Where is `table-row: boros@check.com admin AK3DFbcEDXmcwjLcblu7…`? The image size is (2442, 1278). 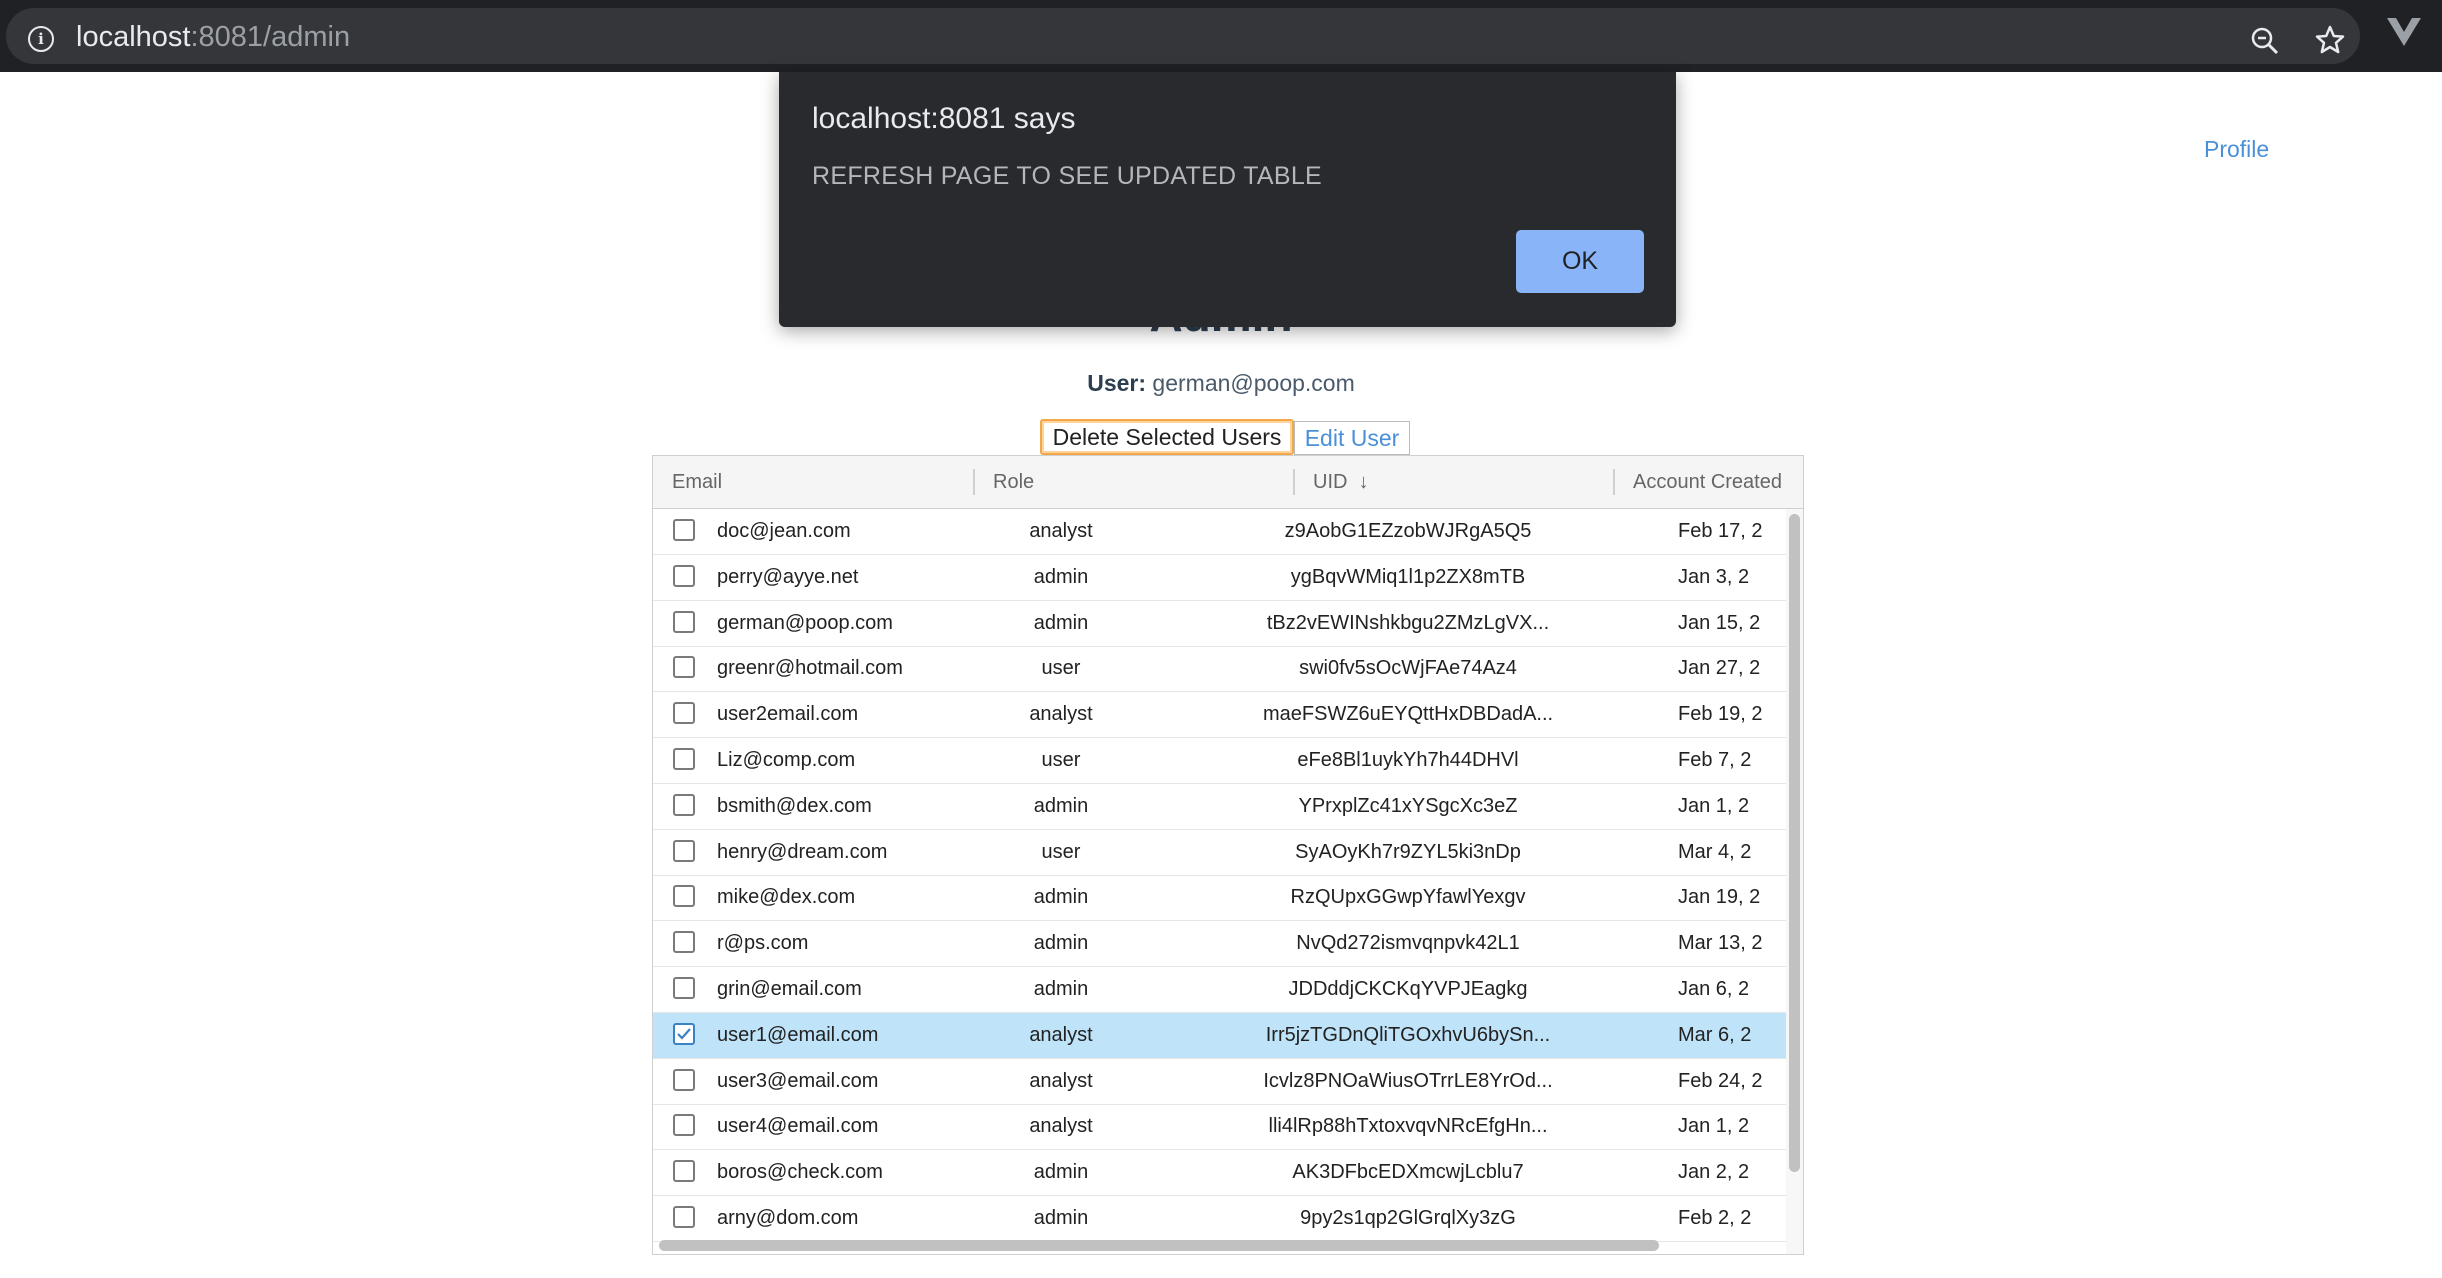
table-row: boros@check.com admin AK3DFbcEDXmcwjLcblu7… is located at coordinates (1219, 1173).